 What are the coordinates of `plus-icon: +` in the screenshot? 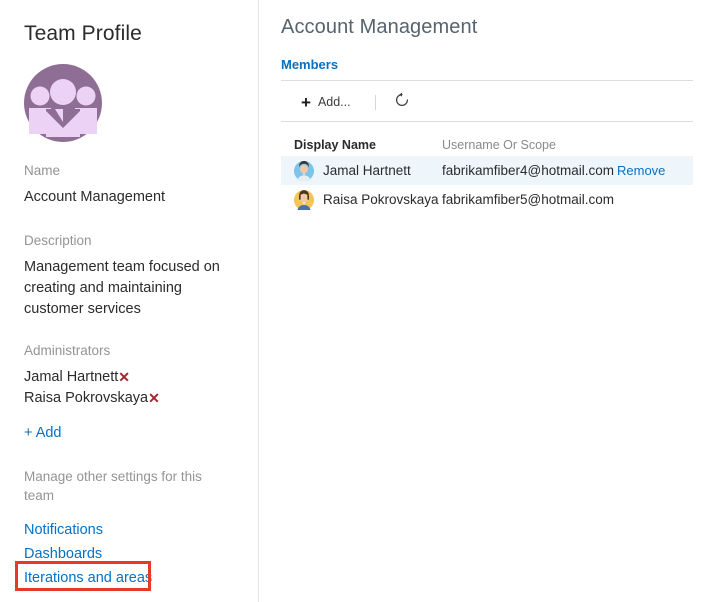 It's located at (306, 102).